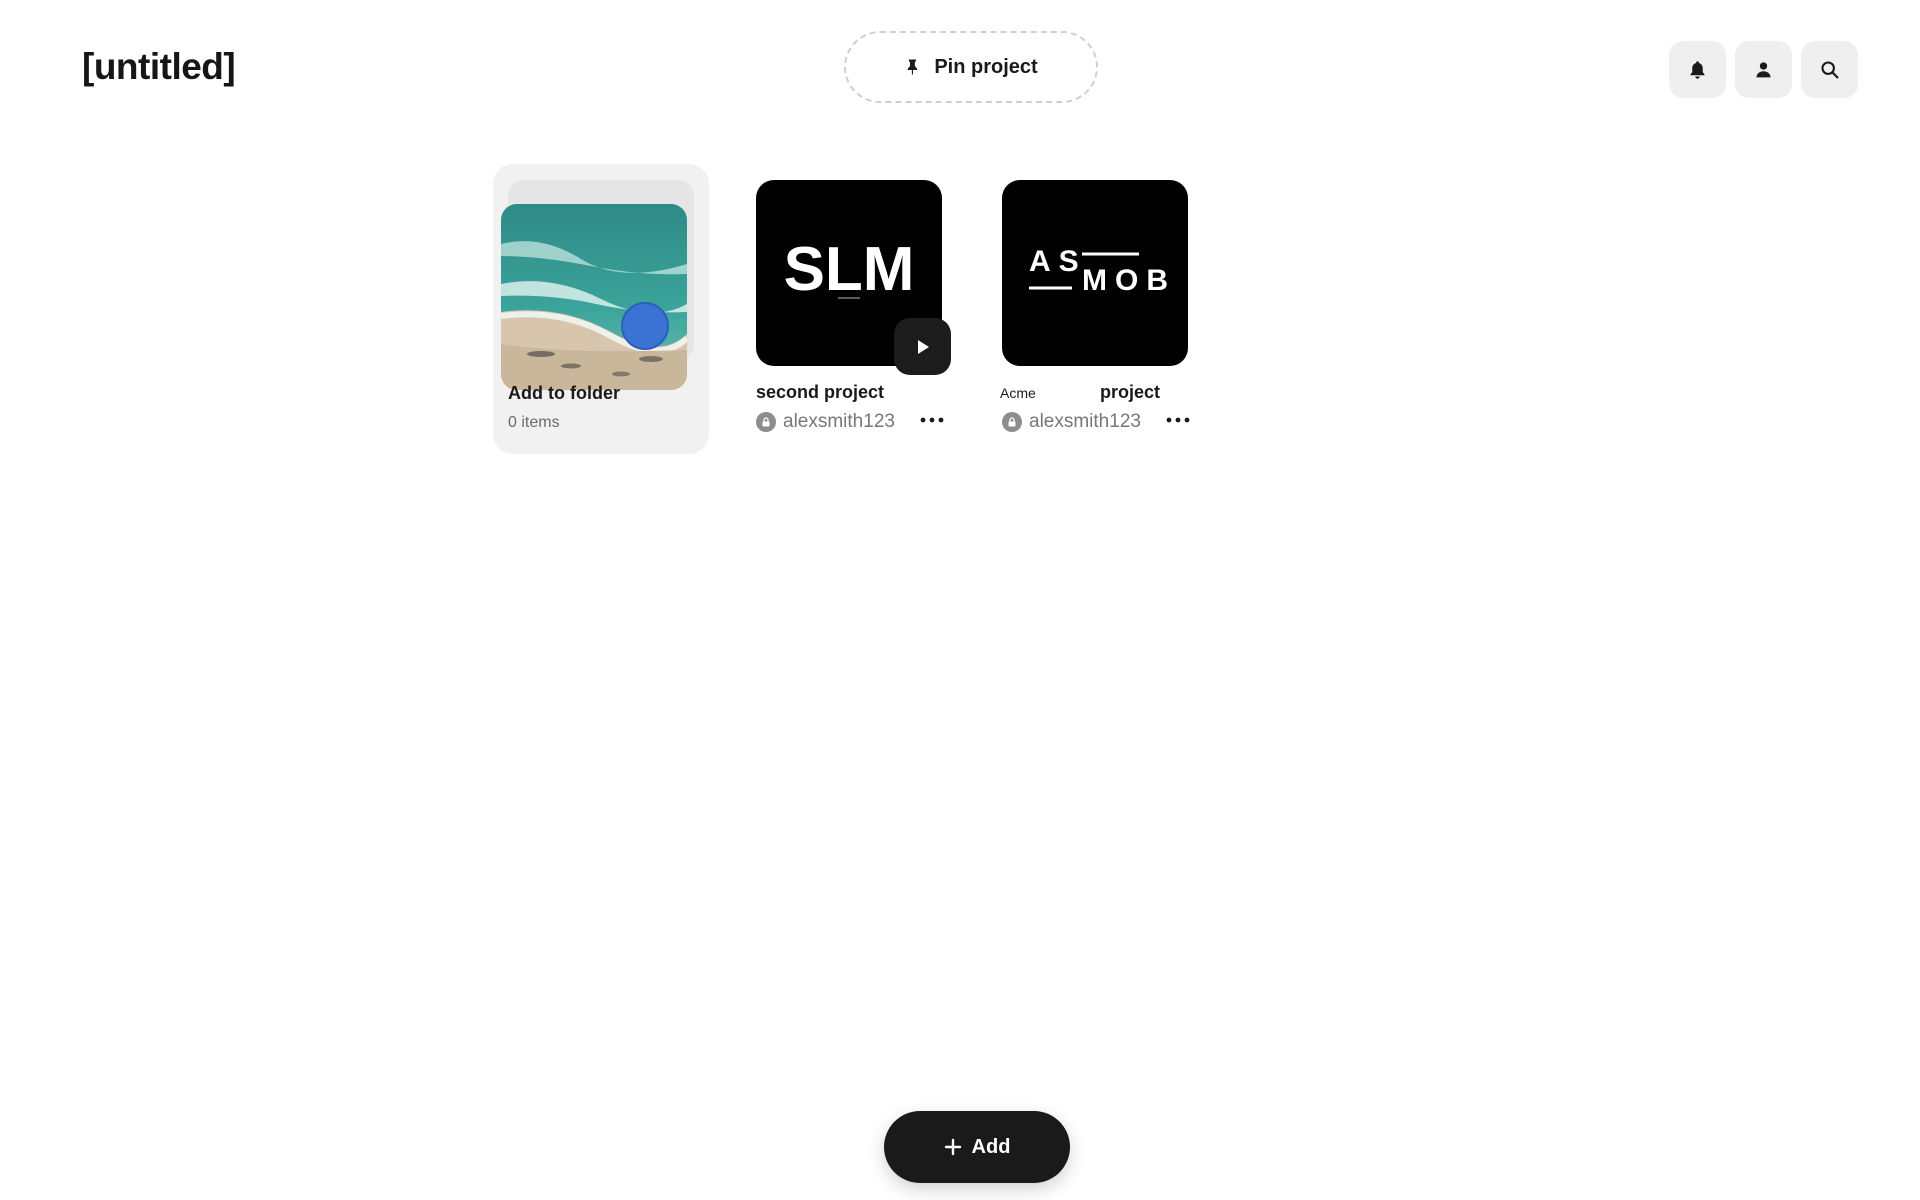 The width and height of the screenshot is (1920, 1200). Describe the element at coordinates (991, 1146) in the screenshot. I see `add-label: Add` at that location.